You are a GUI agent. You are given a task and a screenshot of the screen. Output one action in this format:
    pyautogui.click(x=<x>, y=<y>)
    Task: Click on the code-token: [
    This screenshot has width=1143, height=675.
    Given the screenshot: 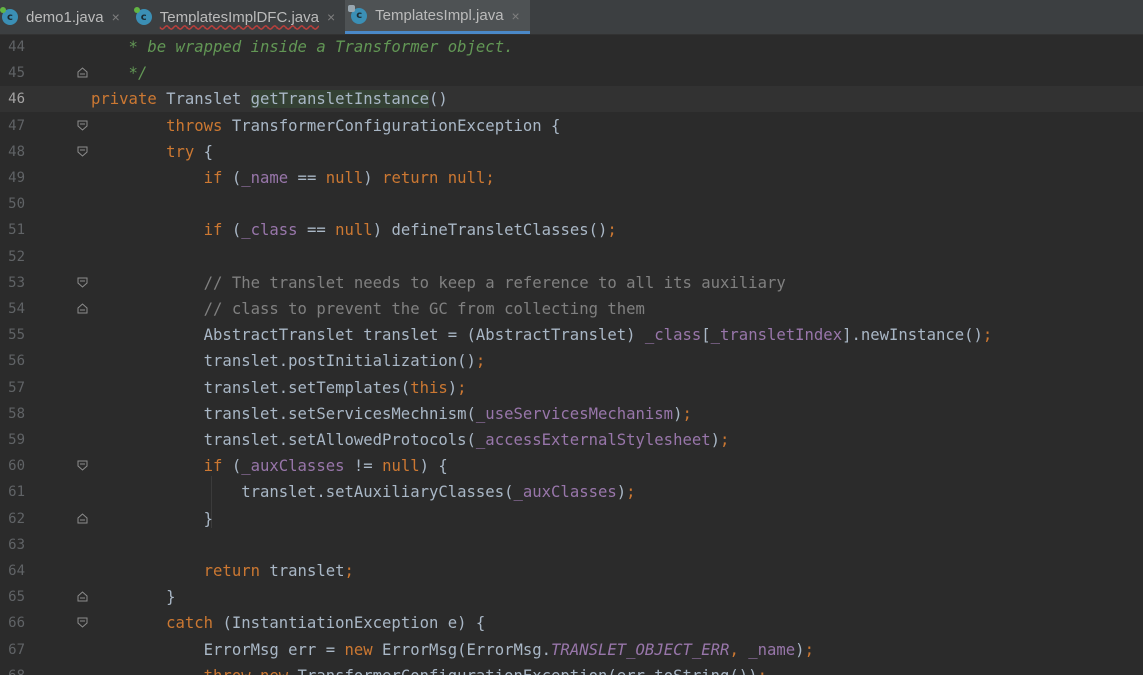 What is the action you would take?
    pyautogui.click(x=706, y=335)
    